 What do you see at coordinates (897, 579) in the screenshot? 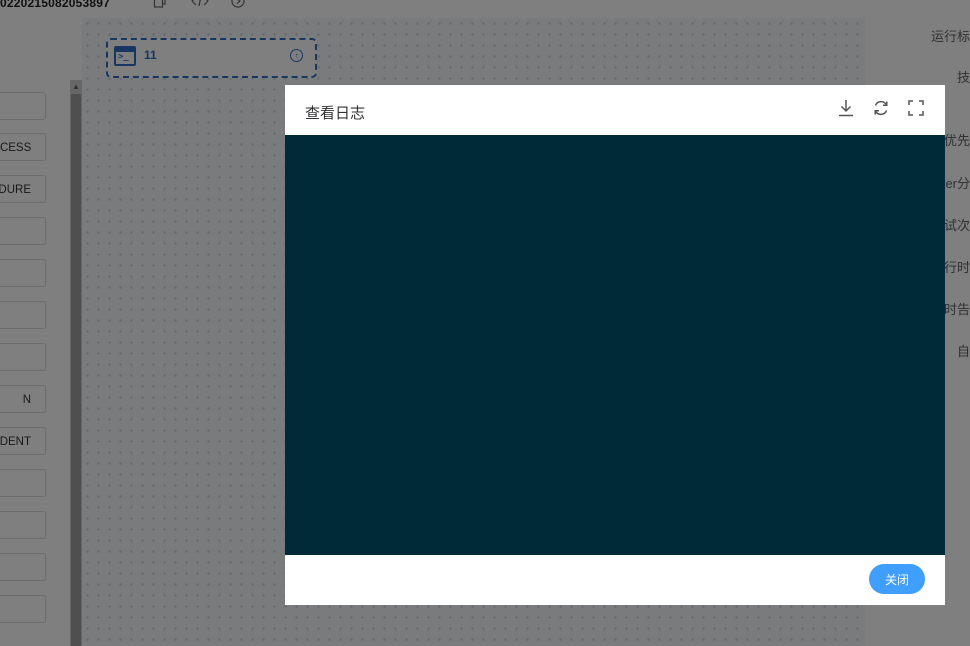
I see `close-button: 关闭` at bounding box center [897, 579].